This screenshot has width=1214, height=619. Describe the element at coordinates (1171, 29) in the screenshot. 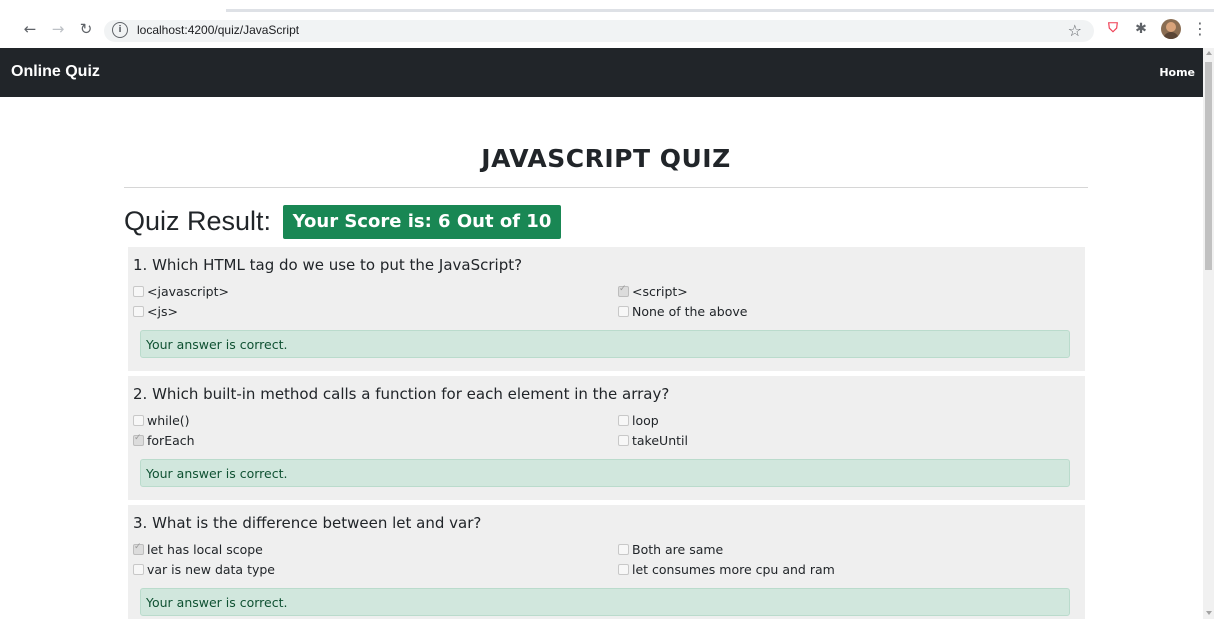

I see `profile-avatar` at that location.